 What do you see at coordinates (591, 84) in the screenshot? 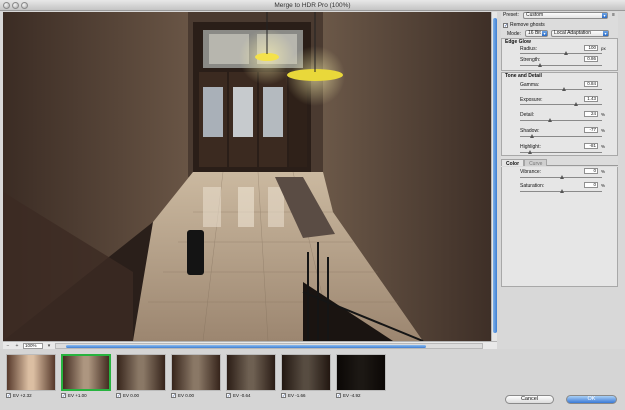
I see `gamma-field: 0.84` at bounding box center [591, 84].